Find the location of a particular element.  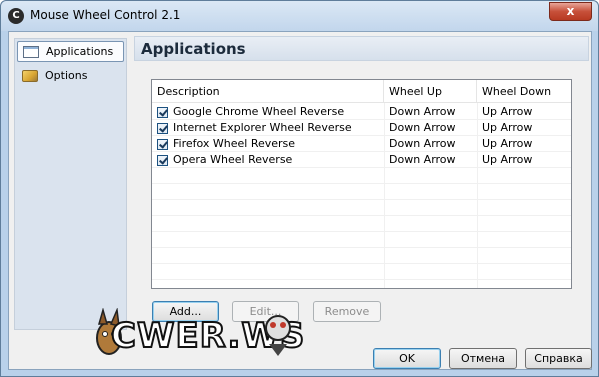

row-description-cell: Google Chrome Wheel Reverse is located at coordinates (270, 112).